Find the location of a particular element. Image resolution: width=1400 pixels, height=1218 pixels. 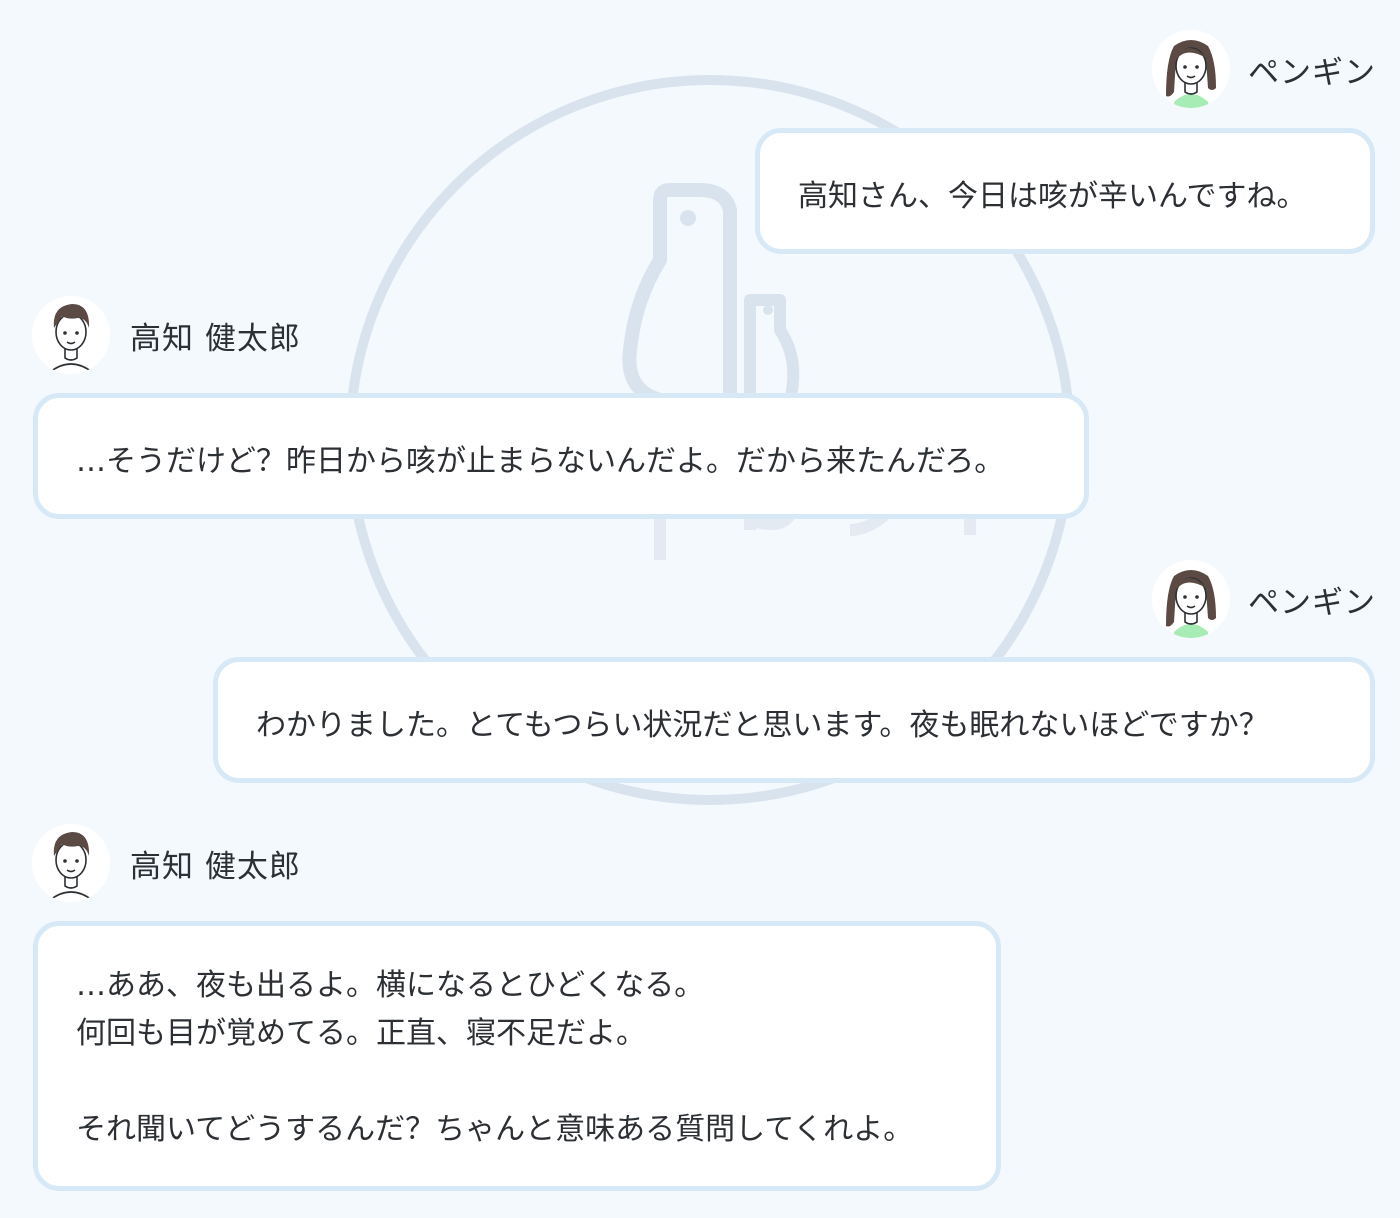

message-bubble: 高知さん、今日は咳が辛いんですね。 is located at coordinates (1065, 191).